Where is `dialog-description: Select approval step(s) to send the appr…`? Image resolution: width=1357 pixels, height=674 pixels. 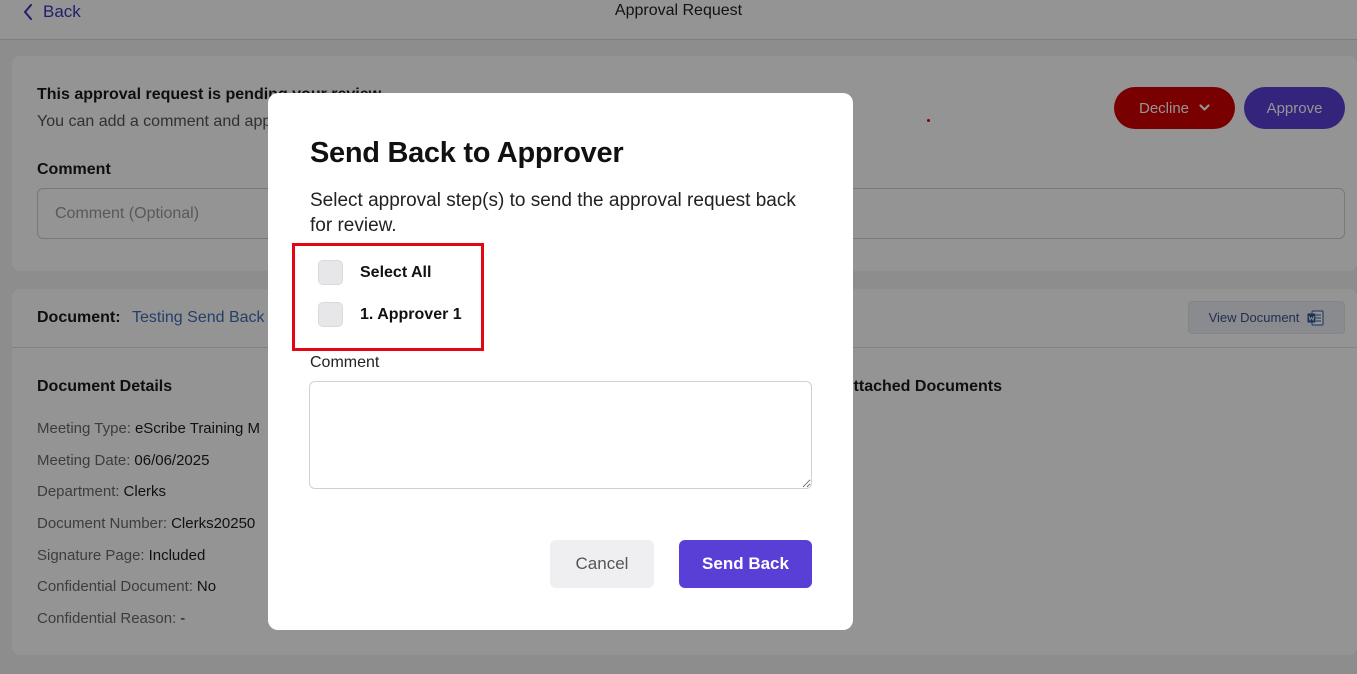
dialog-description: Select approval step(s) to send the appr… is located at coordinates (553, 213).